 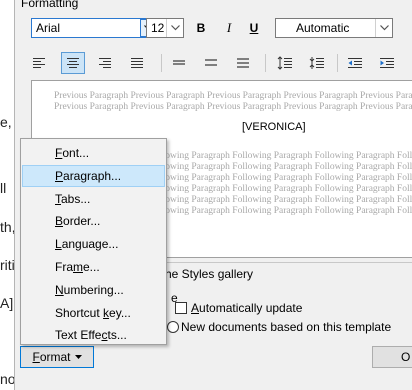 I want to click on auto-update-checkbox, so click(x=181, y=308).